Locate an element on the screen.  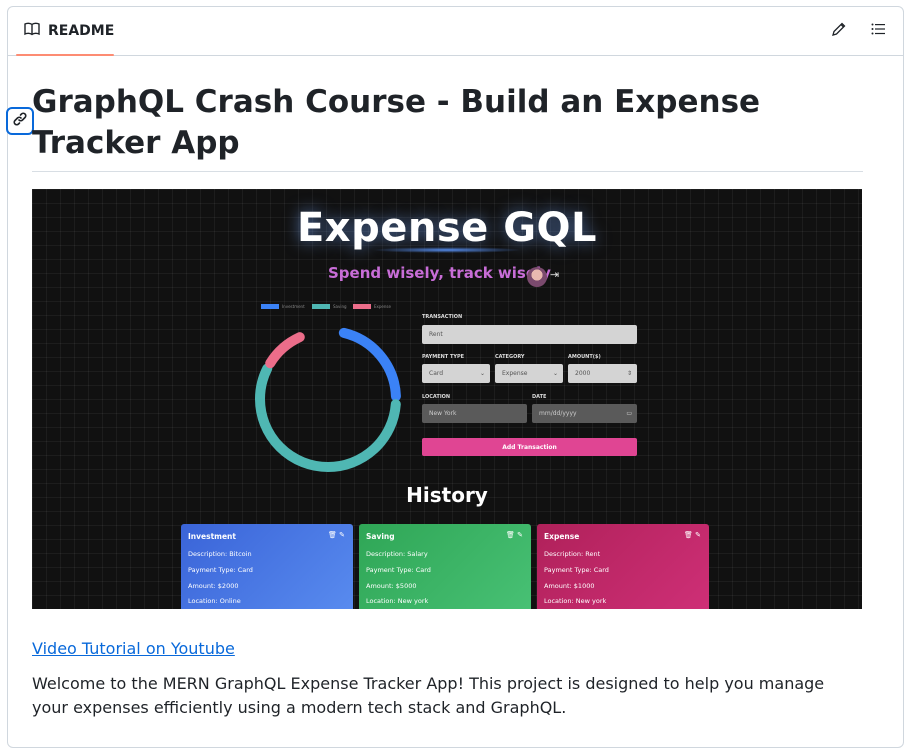
card-description: Description: Bitcoin is located at coordinates (220, 554).